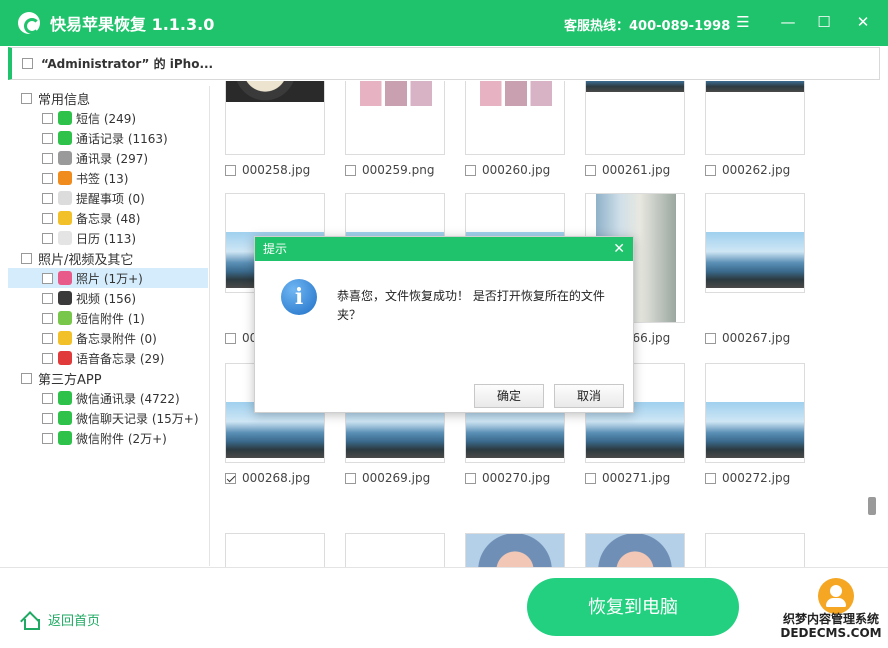  What do you see at coordinates (872, 506) in the screenshot?
I see `scrollbar-thumb` at bounding box center [872, 506].